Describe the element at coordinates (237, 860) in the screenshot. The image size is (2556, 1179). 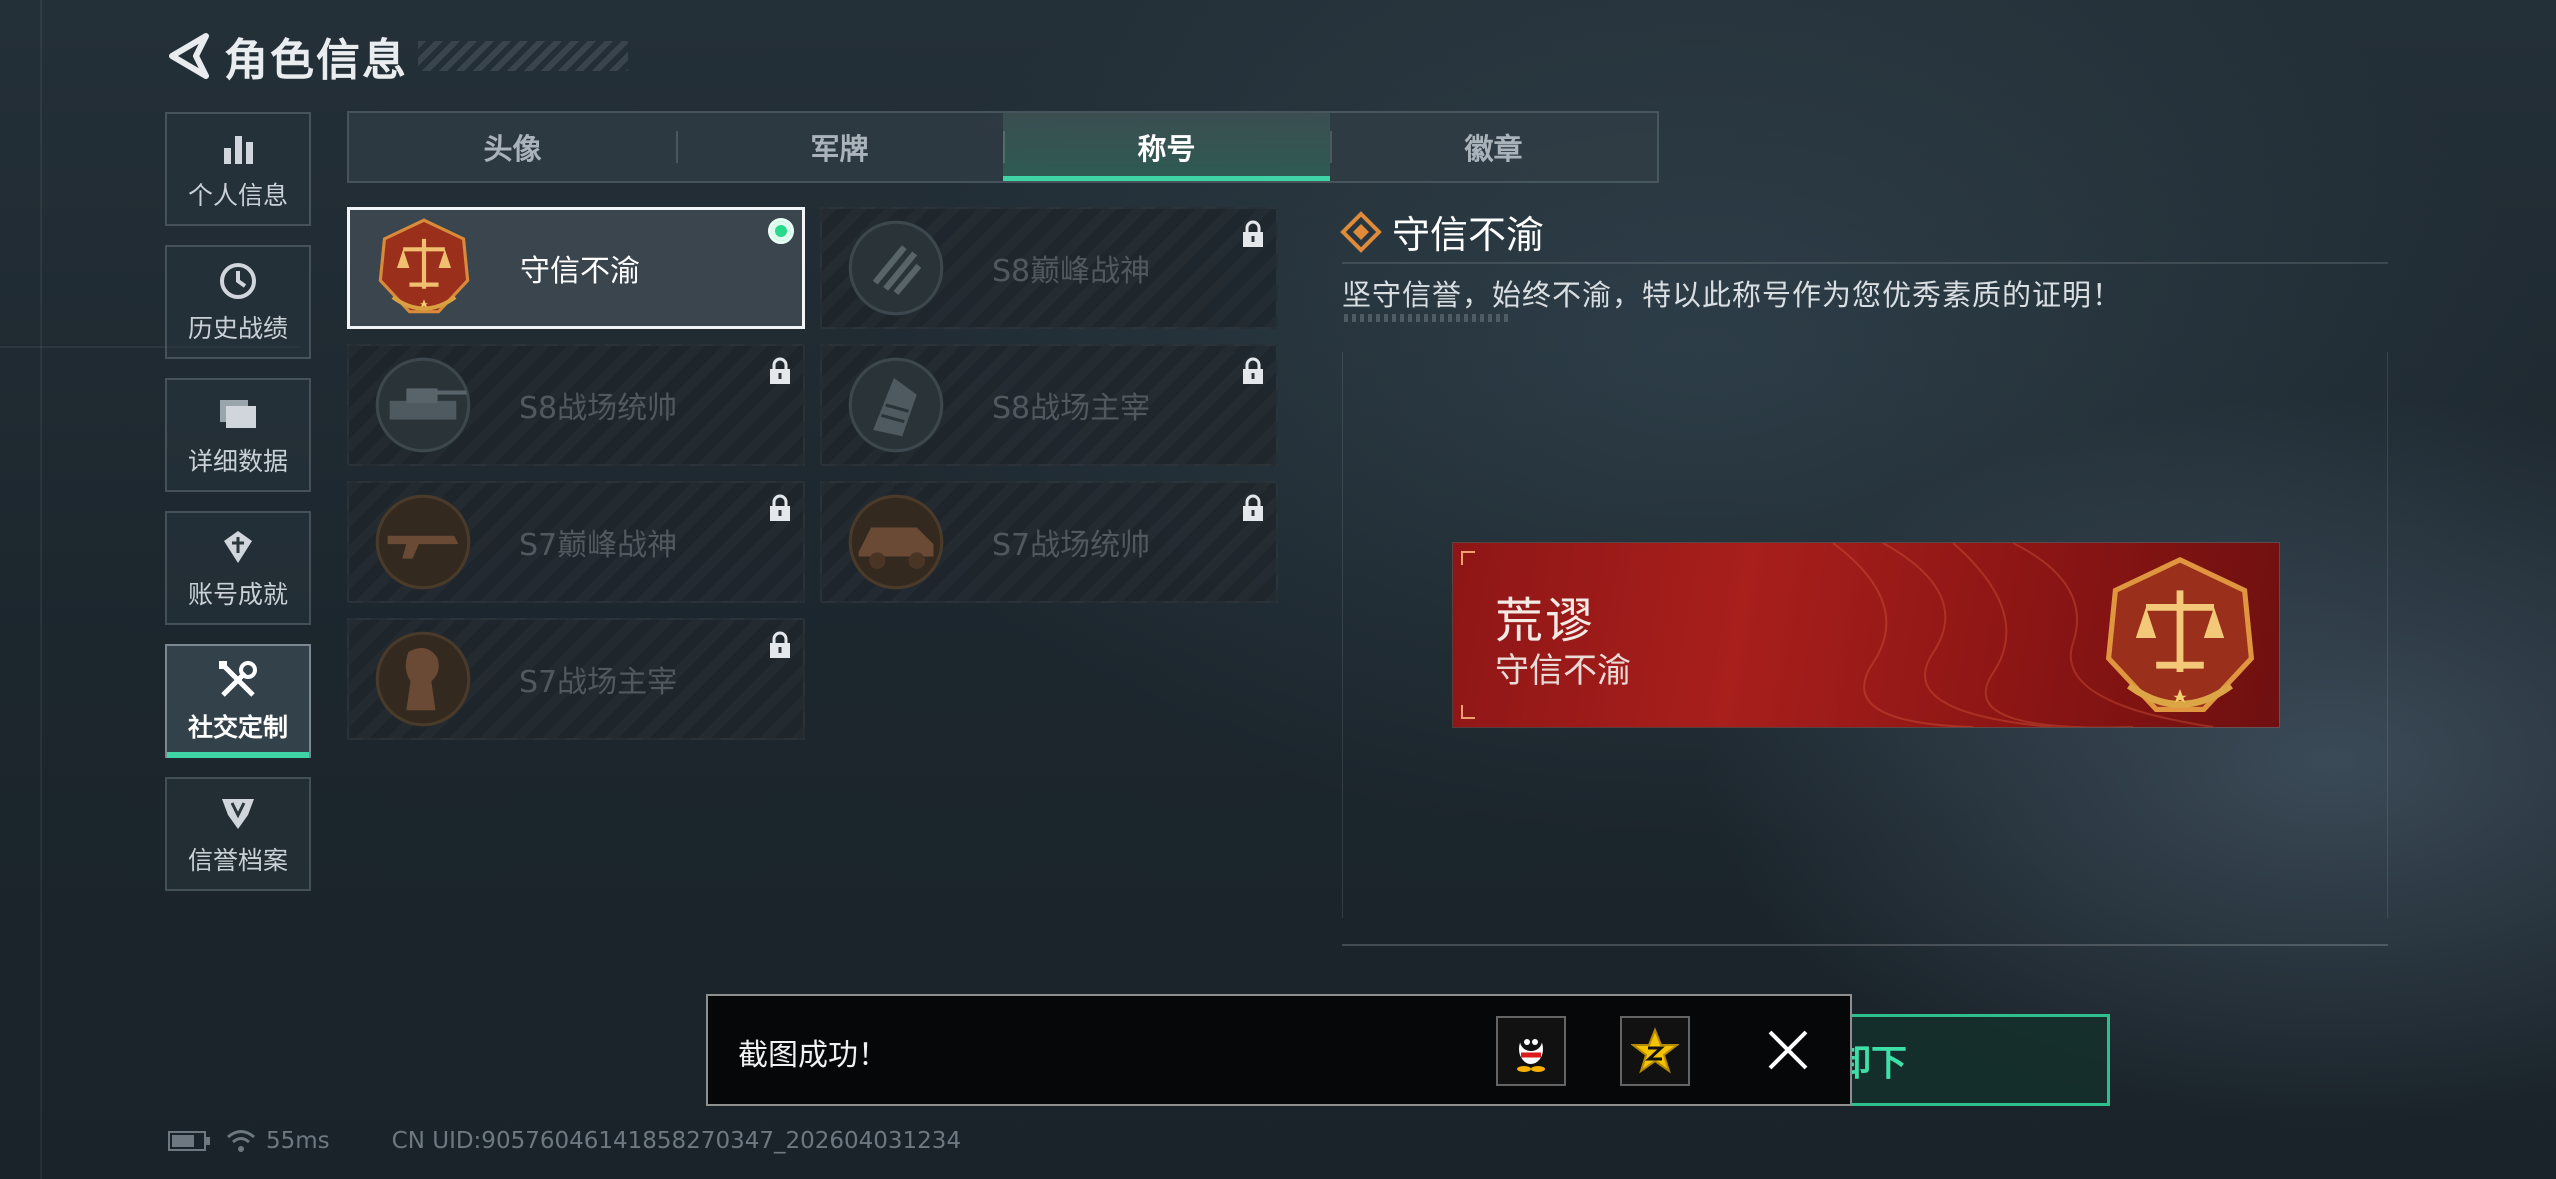
I see `sidebar-item-label: 信誉档案` at that location.